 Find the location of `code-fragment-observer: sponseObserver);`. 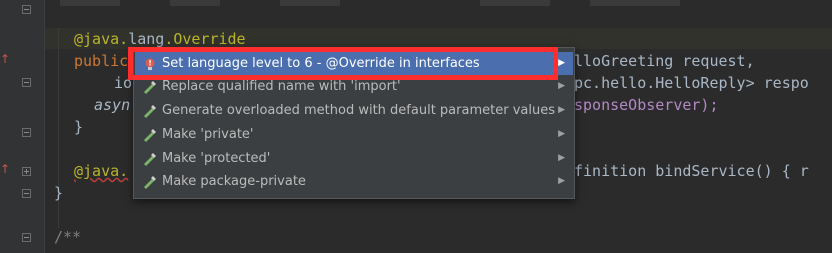

code-fragment-observer: sponseObserver); is located at coordinates (646, 105).